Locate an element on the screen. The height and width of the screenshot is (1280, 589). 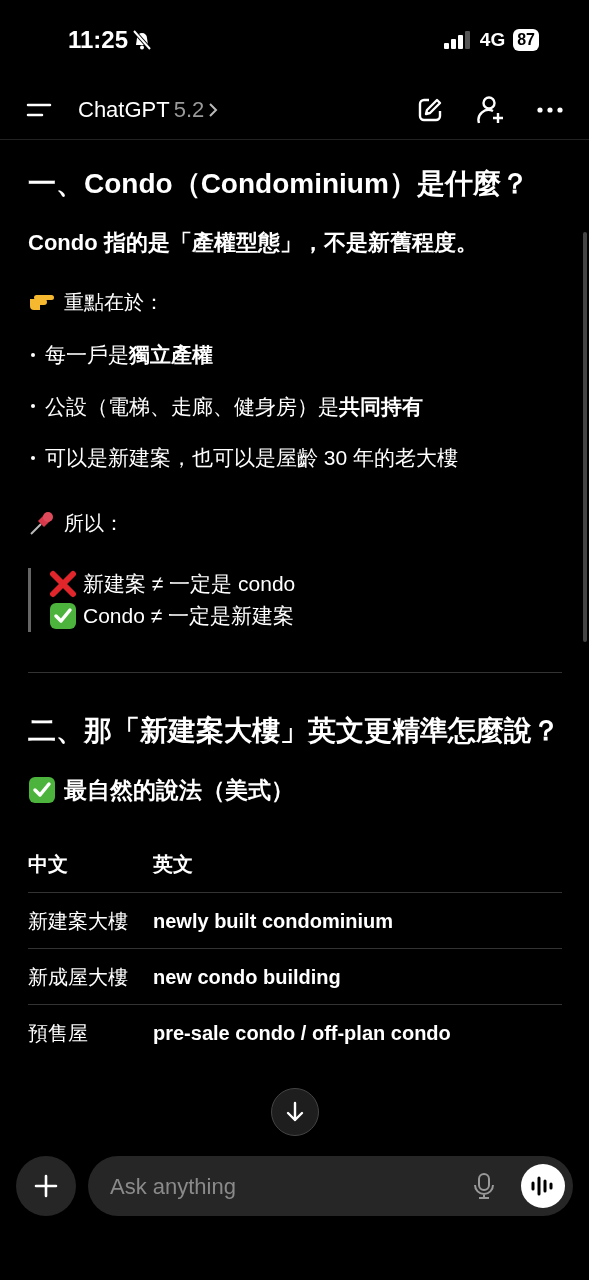
table-cell-text: newly built condominium is located at coordinates (273, 921).